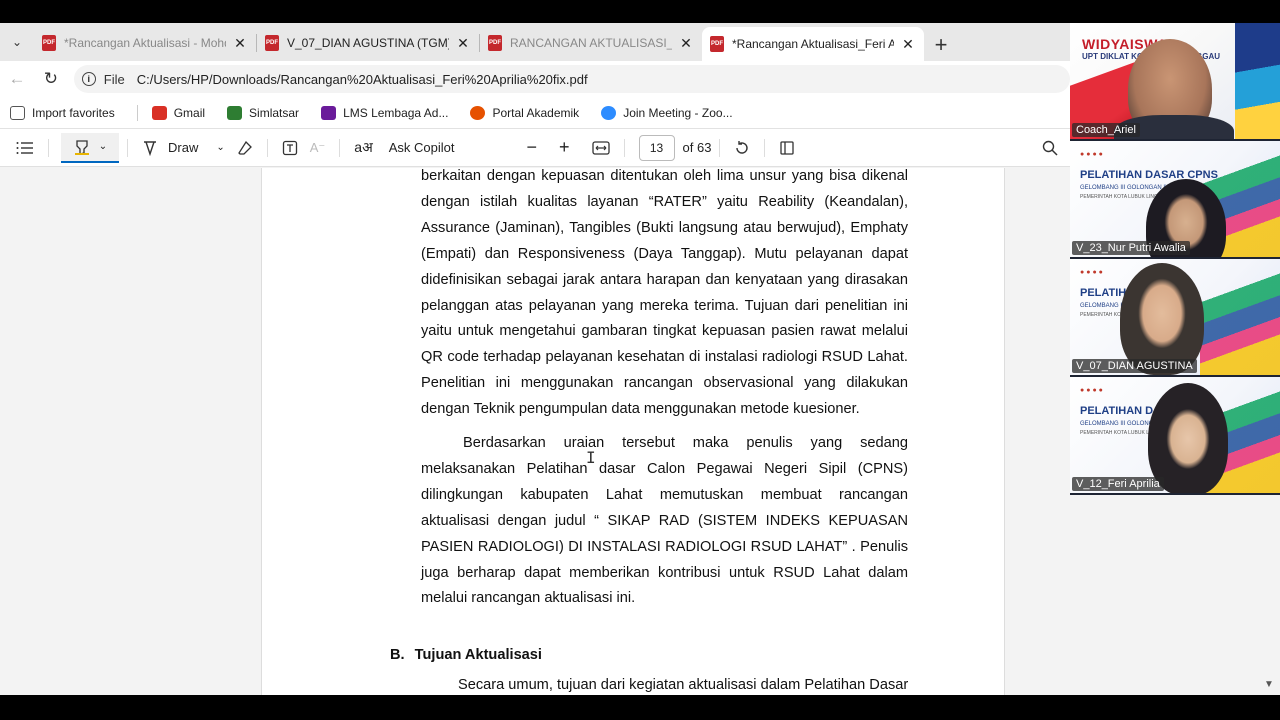  I want to click on pdf-toolbar: ⌄ Draw ⌄ A⁻ aअ Ask Copilot − + 13 of 63, so click(535, 148).